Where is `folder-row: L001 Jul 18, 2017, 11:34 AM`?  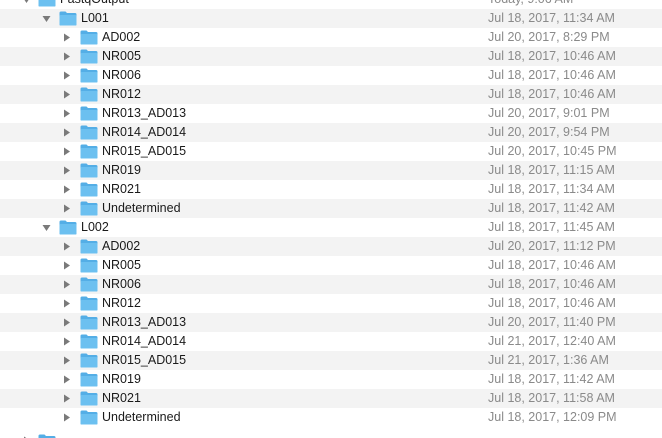 folder-row: L001 Jul 18, 2017, 11:34 AM is located at coordinates (331, 18).